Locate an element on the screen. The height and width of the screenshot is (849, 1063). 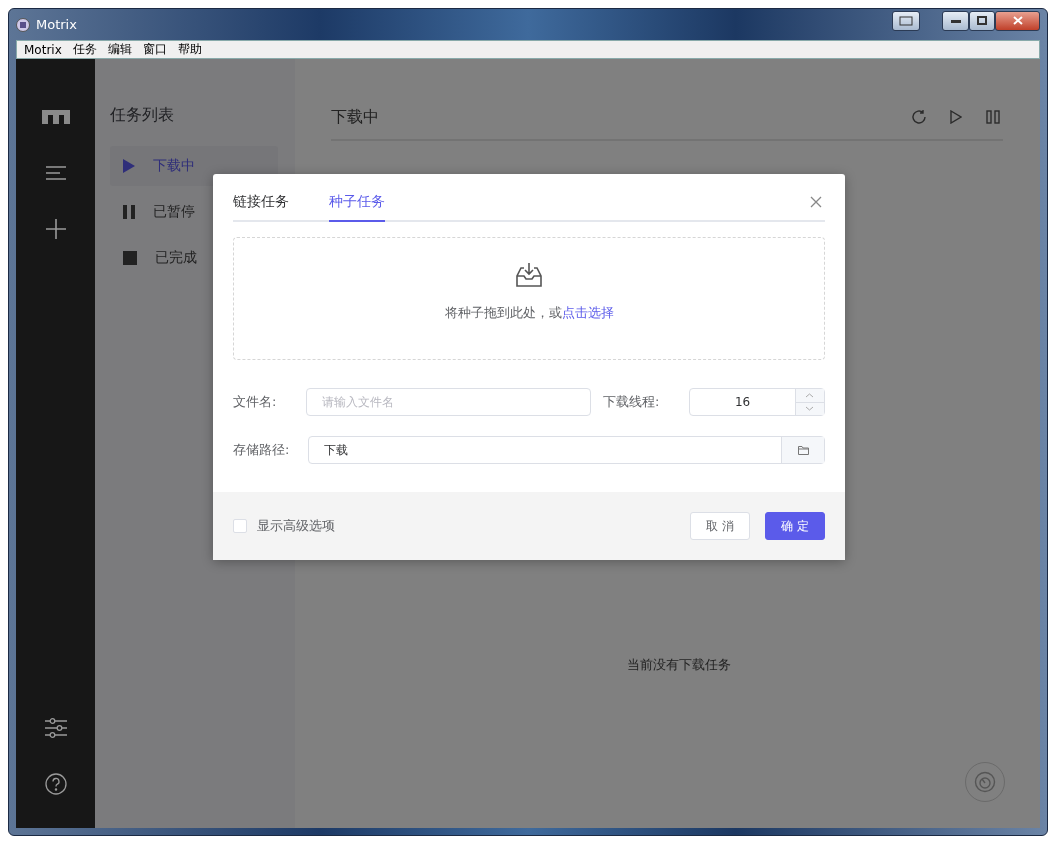
maximize-button is located at coordinates (982, 20).